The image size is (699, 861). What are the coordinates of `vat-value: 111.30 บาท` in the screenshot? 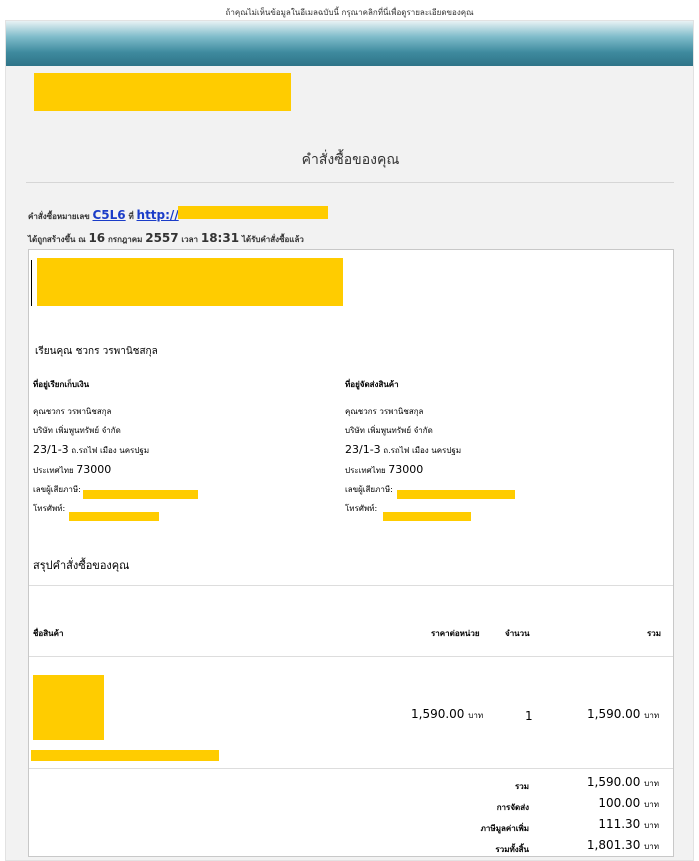 It's located at (628, 824).